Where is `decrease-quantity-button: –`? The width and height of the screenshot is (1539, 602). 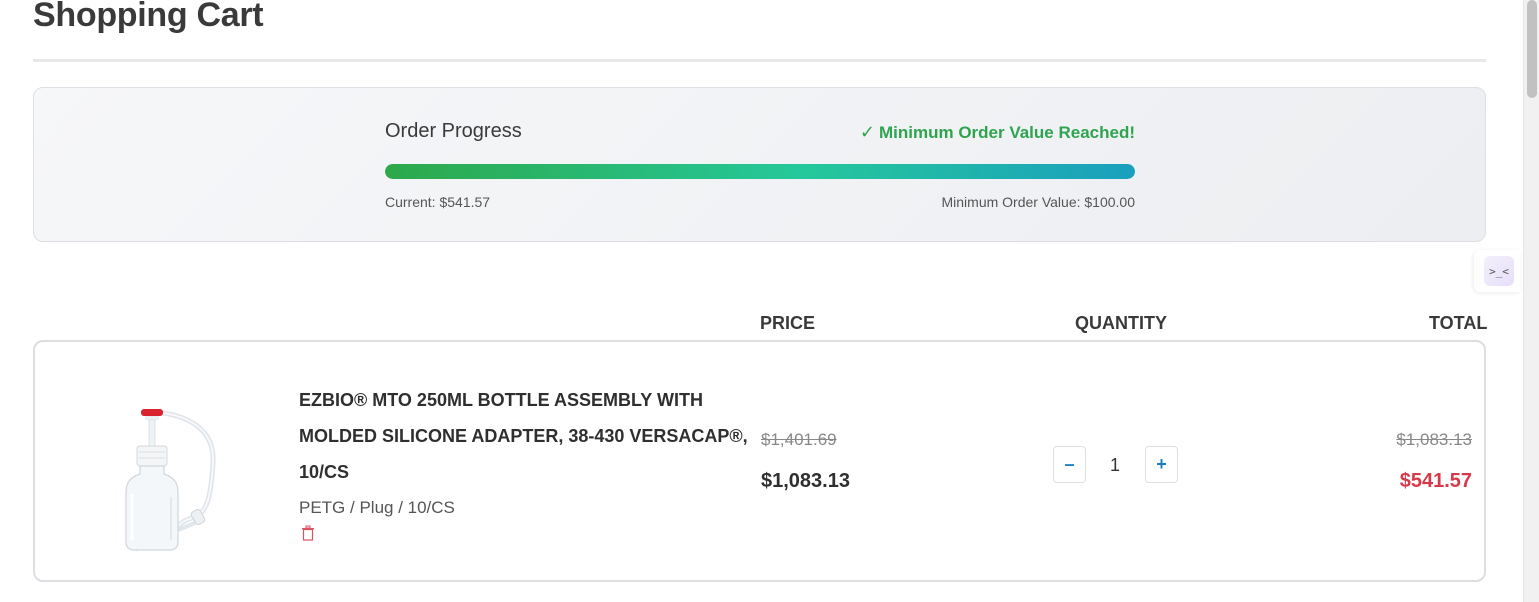 decrease-quantity-button: – is located at coordinates (1069, 464).